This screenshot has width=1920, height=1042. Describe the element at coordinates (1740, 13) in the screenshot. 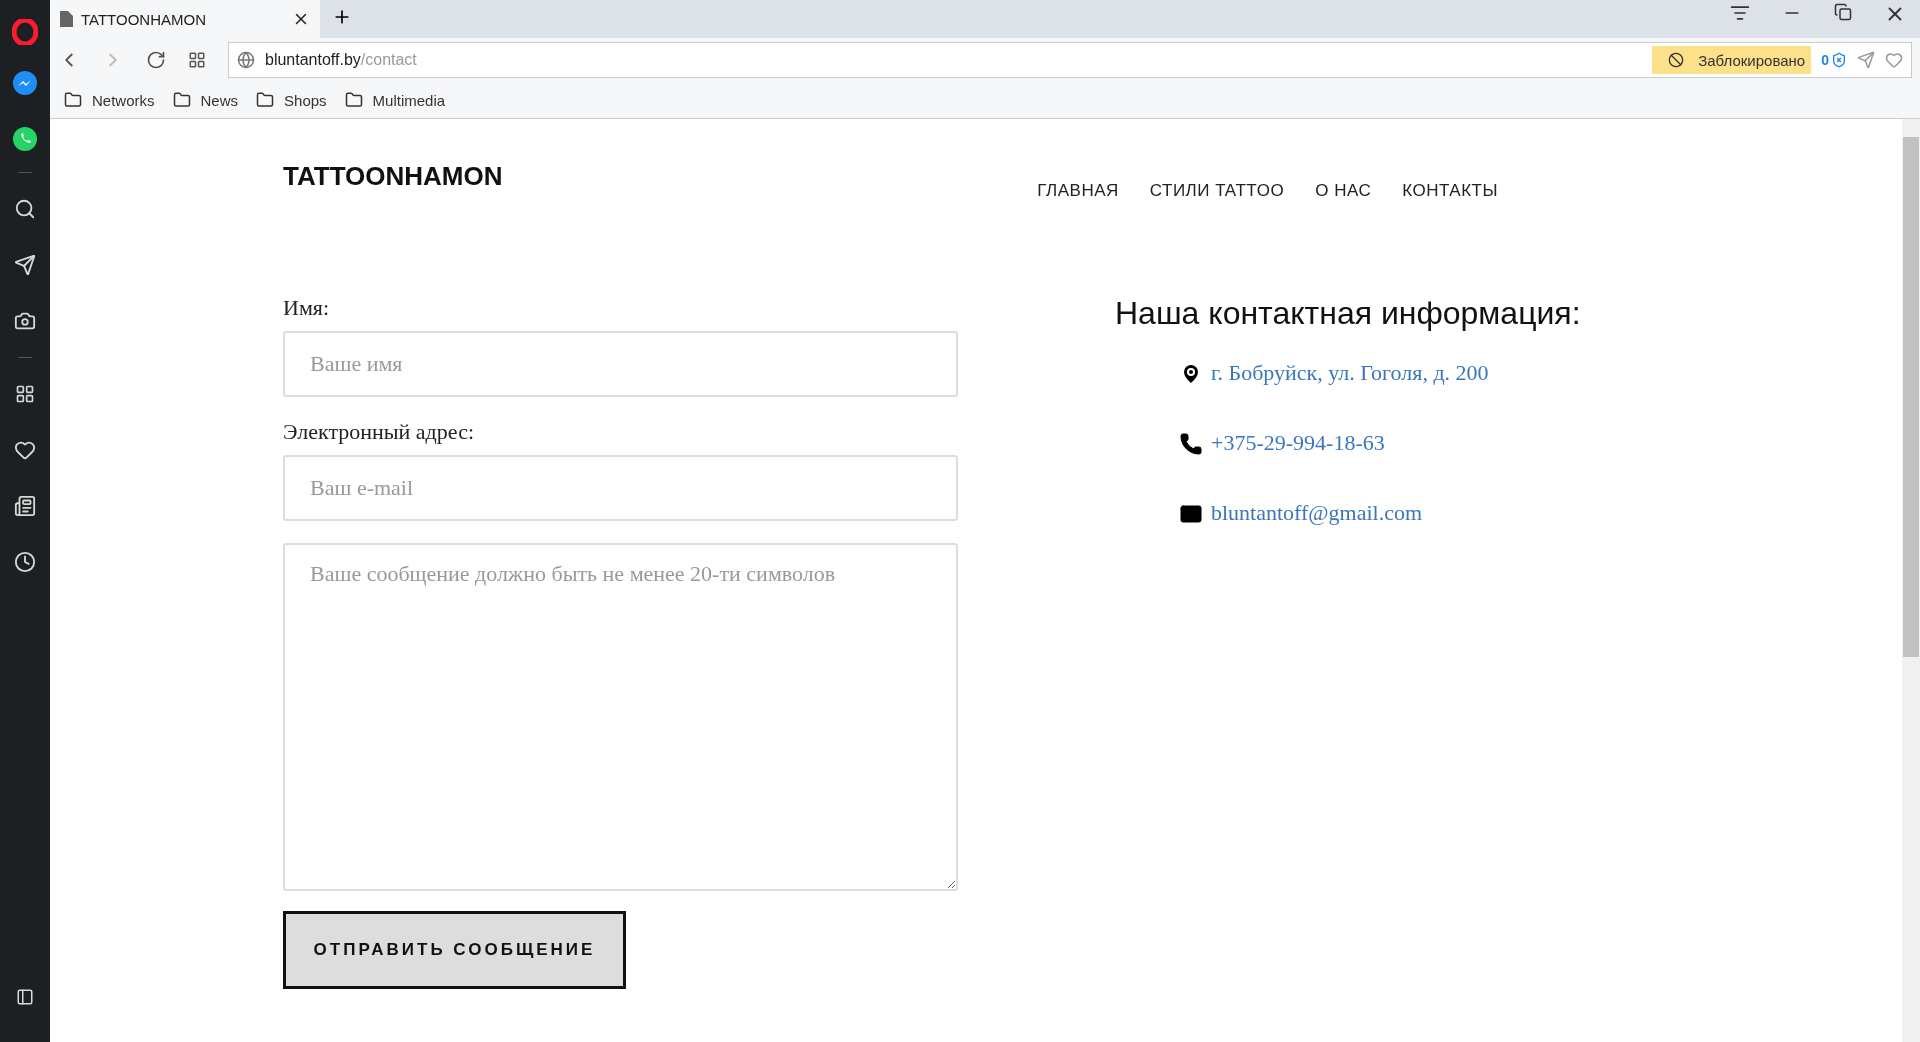

I see `tab-menu-icon` at that location.